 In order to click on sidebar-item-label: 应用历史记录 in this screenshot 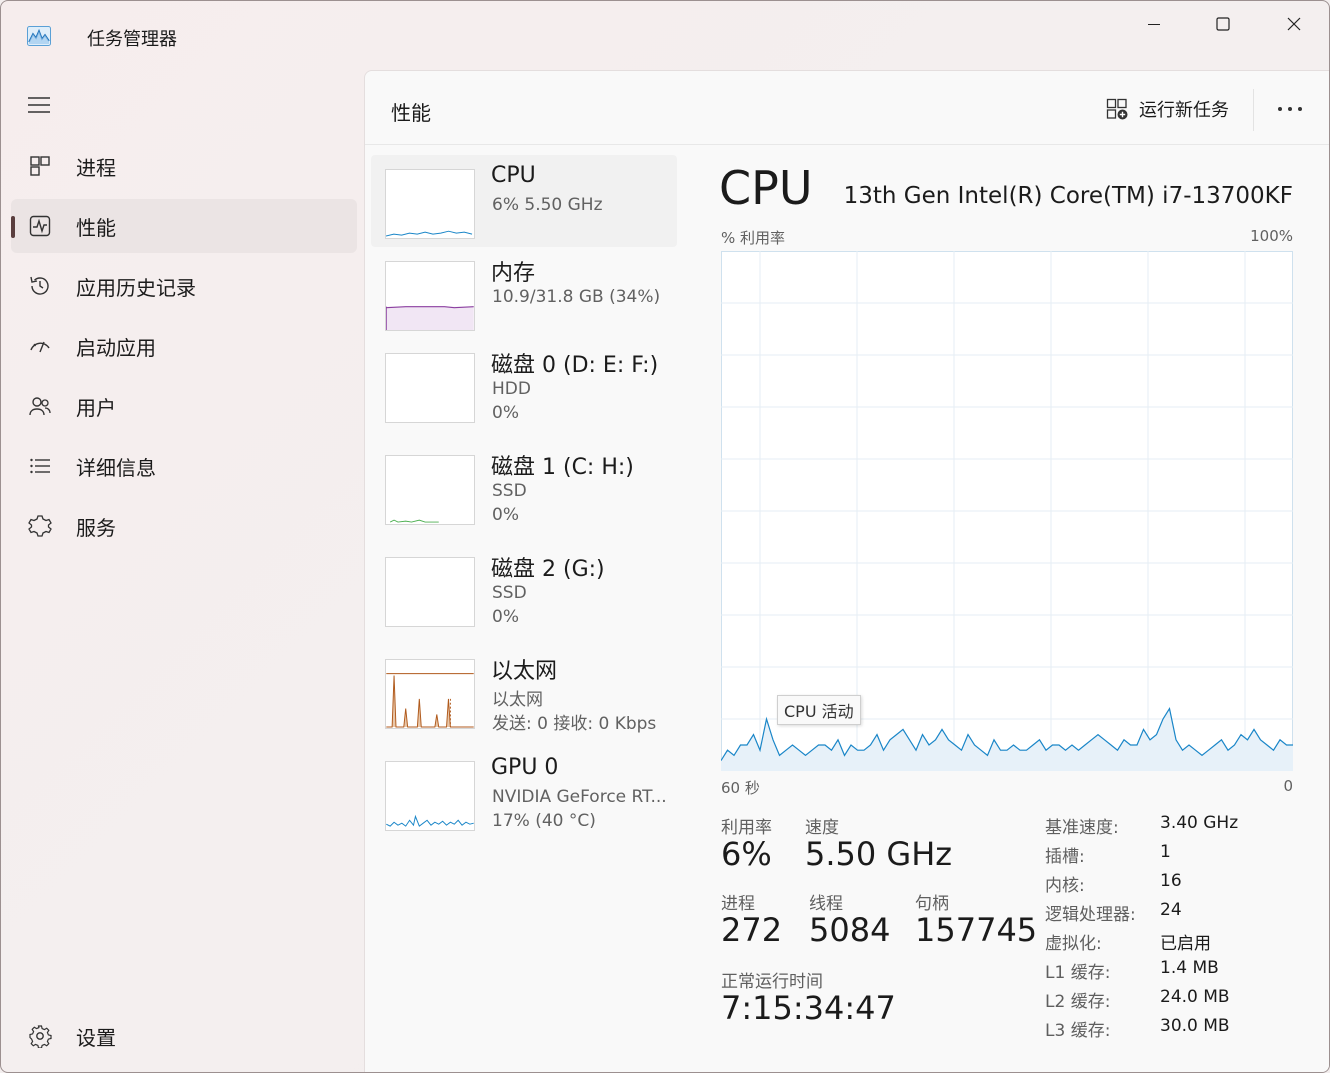, I will do `click(136, 287)`.